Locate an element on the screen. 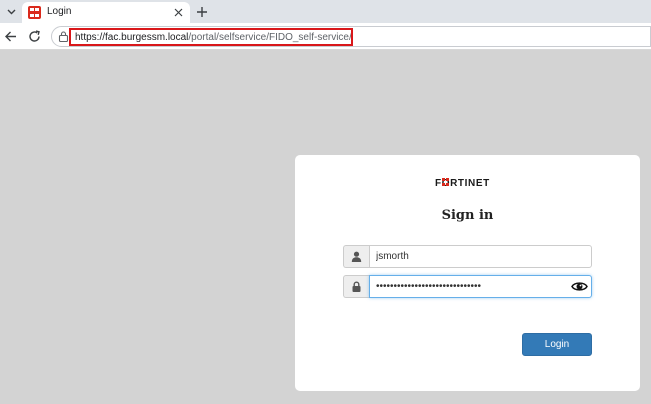 This screenshot has height=404, width=651. password-input is located at coordinates (480, 286).